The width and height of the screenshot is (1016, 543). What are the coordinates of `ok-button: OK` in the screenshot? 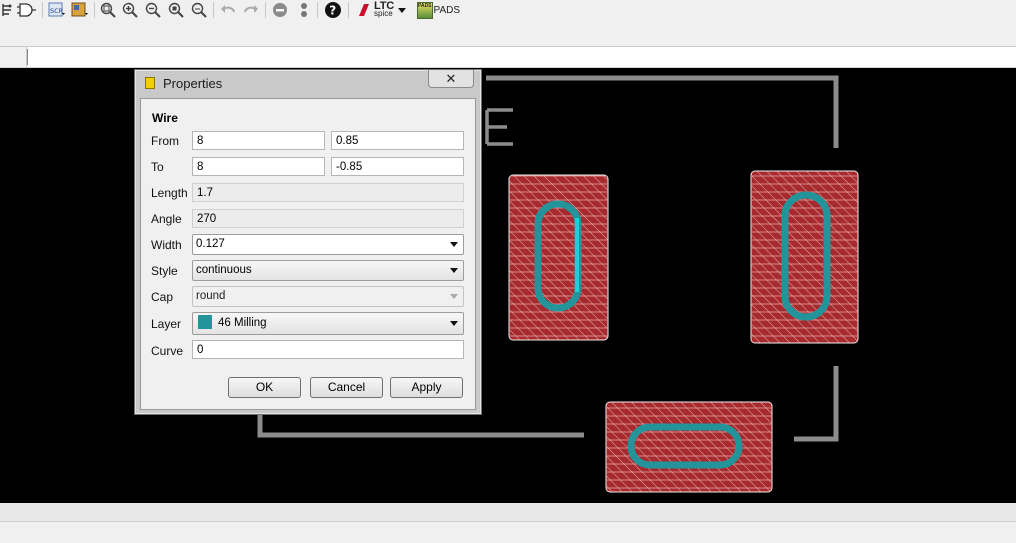 It's located at (264, 387).